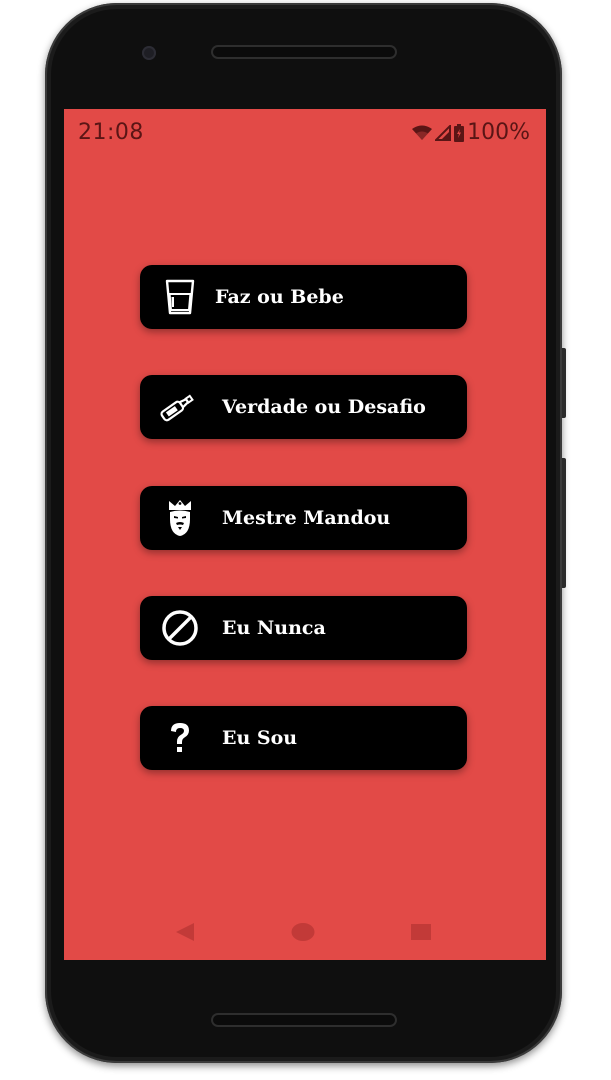 The image size is (611, 1080). What do you see at coordinates (180, 297) in the screenshot?
I see `glass-icon` at bounding box center [180, 297].